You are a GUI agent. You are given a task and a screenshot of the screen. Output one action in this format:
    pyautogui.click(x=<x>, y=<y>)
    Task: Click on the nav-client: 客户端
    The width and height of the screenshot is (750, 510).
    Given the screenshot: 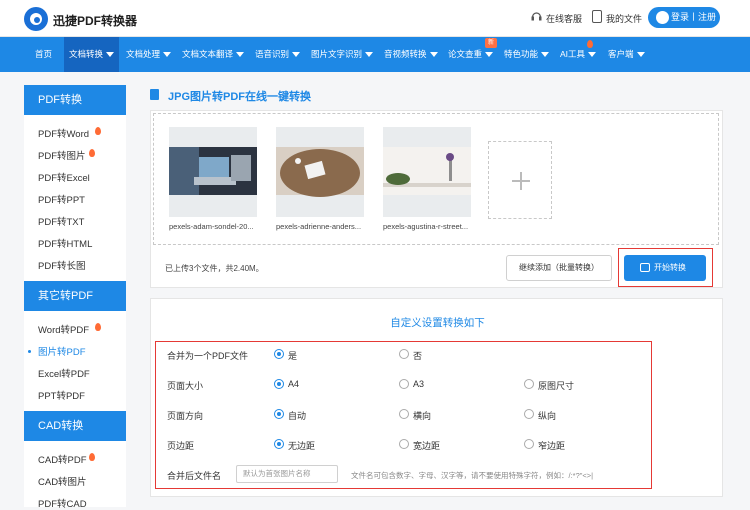 What is the action you would take?
    pyautogui.click(x=626, y=54)
    